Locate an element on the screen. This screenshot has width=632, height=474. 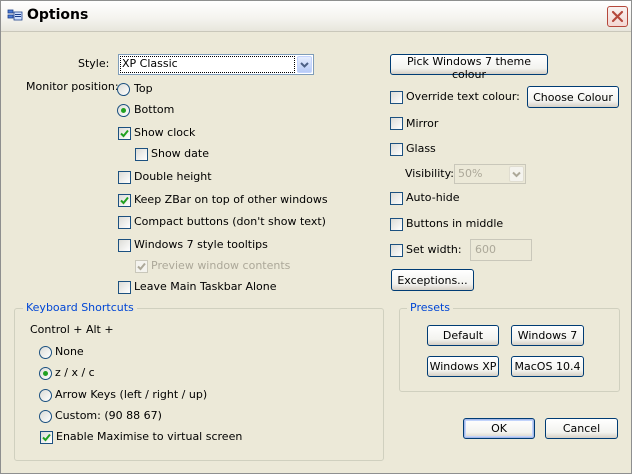
preset-windowsxp-button: Windows XP is located at coordinates (463, 366).